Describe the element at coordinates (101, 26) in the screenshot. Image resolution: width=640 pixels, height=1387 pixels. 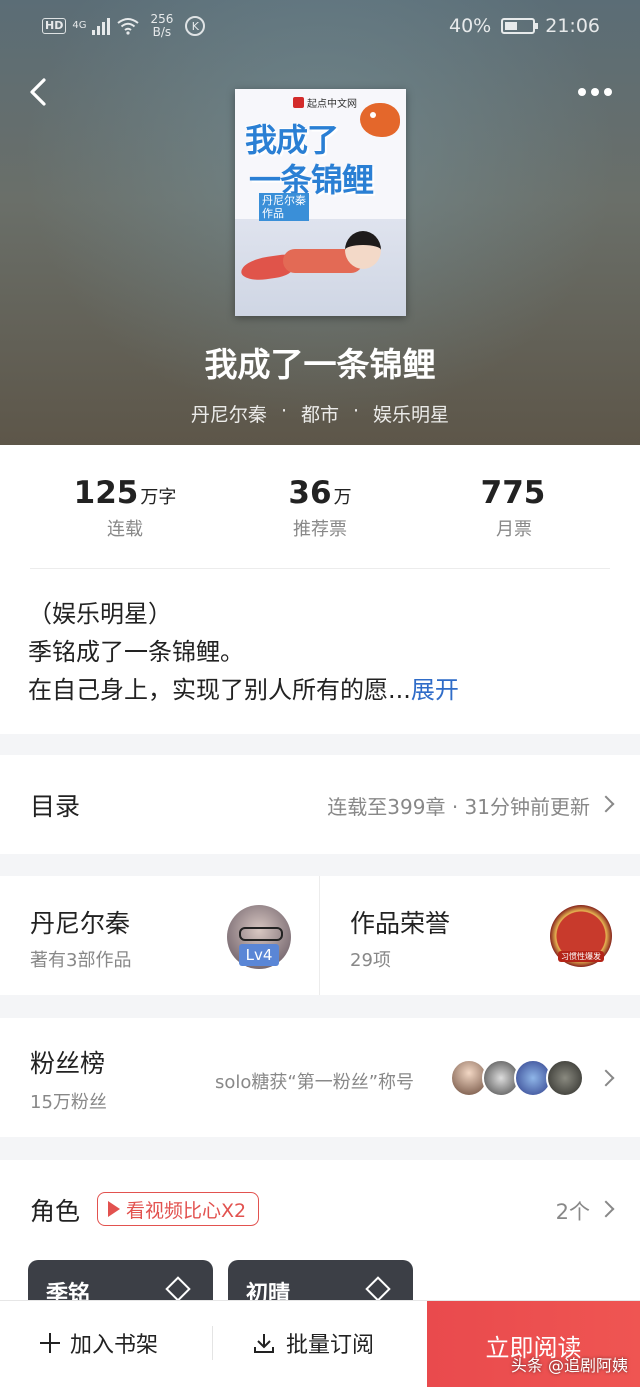
I see `signal-icon` at that location.